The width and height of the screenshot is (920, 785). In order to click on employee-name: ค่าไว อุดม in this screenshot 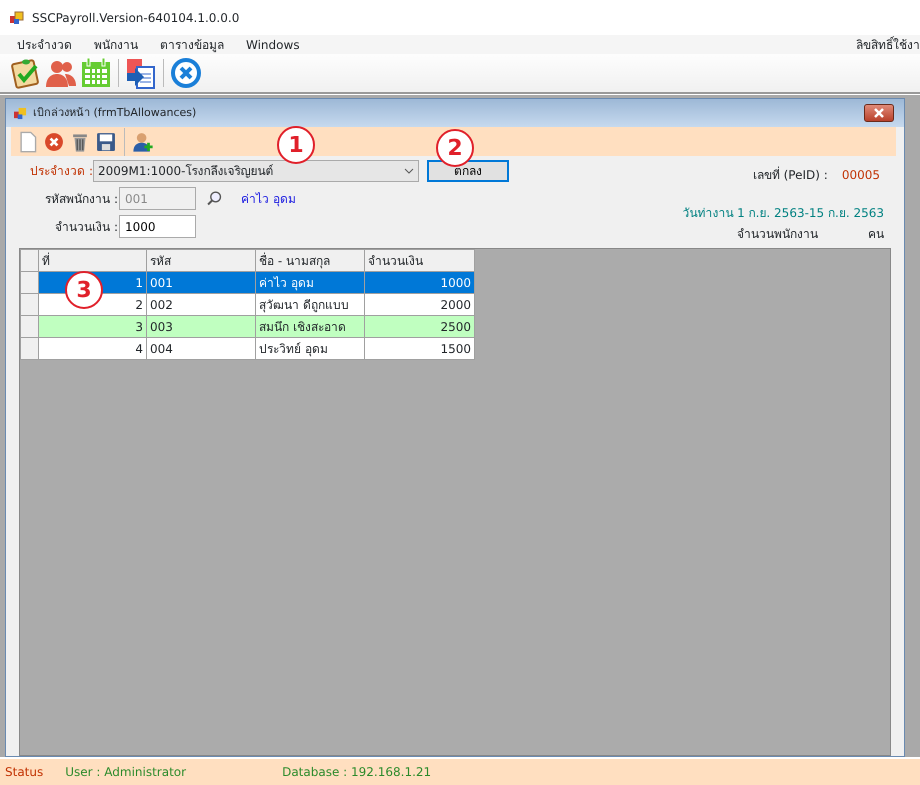, I will do `click(268, 199)`.